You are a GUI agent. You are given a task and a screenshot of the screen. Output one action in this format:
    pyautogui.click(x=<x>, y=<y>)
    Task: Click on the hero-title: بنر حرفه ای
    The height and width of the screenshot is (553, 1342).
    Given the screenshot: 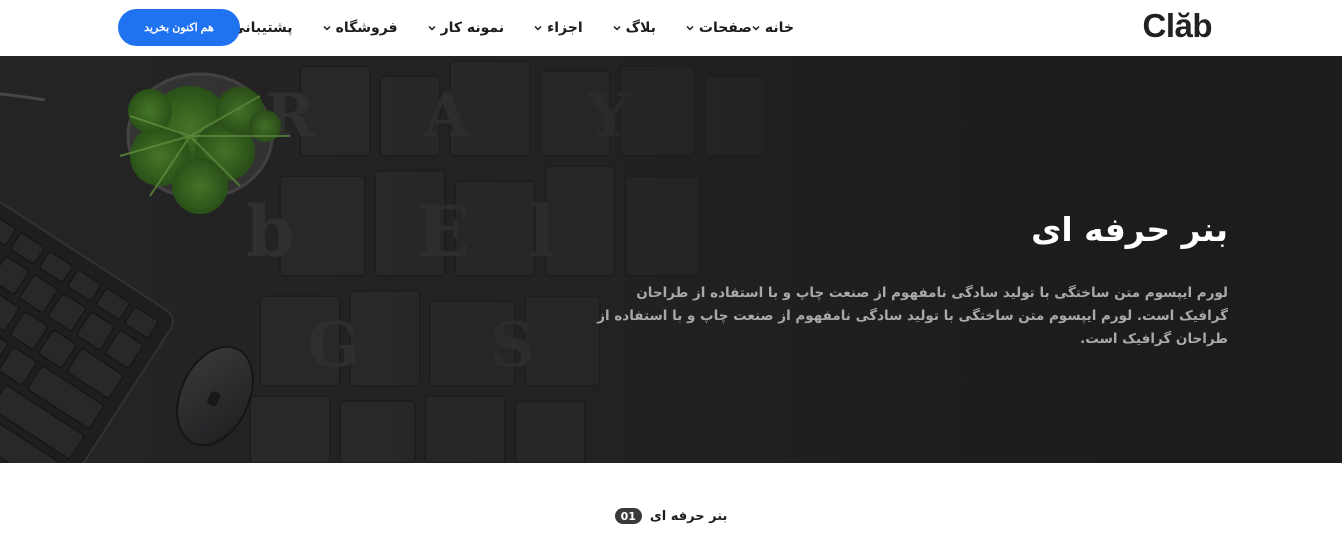 What is the action you would take?
    pyautogui.click(x=1129, y=229)
    